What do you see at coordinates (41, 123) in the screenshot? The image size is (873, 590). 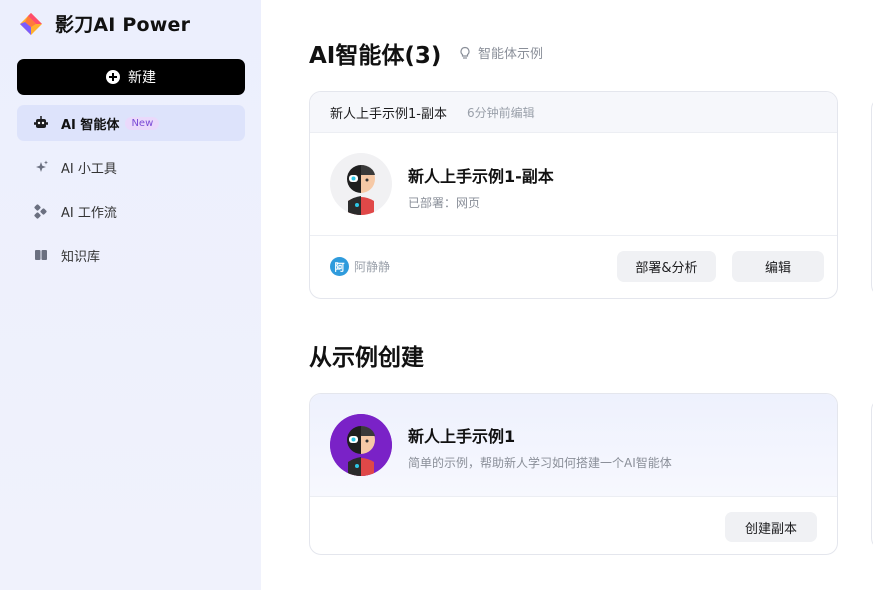 I see `robot-icon` at bounding box center [41, 123].